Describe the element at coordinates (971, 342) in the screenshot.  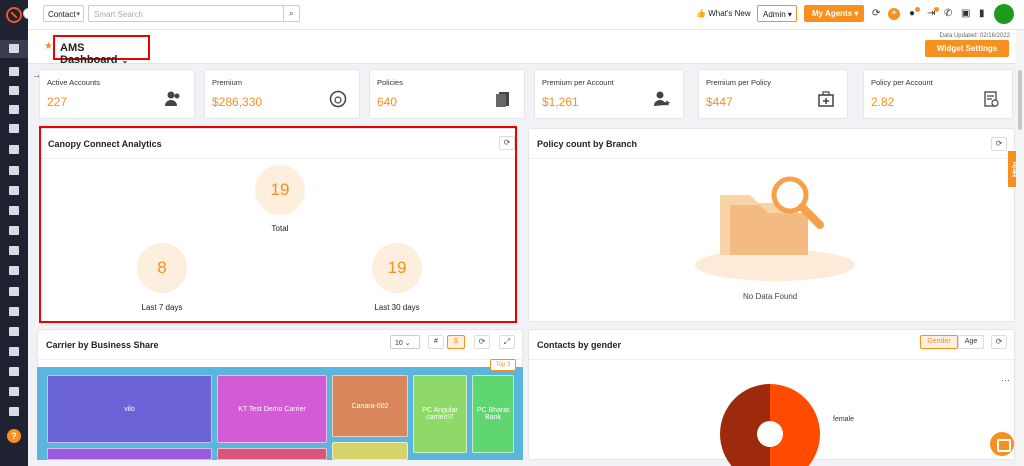
I see `tab-age: Age` at that location.